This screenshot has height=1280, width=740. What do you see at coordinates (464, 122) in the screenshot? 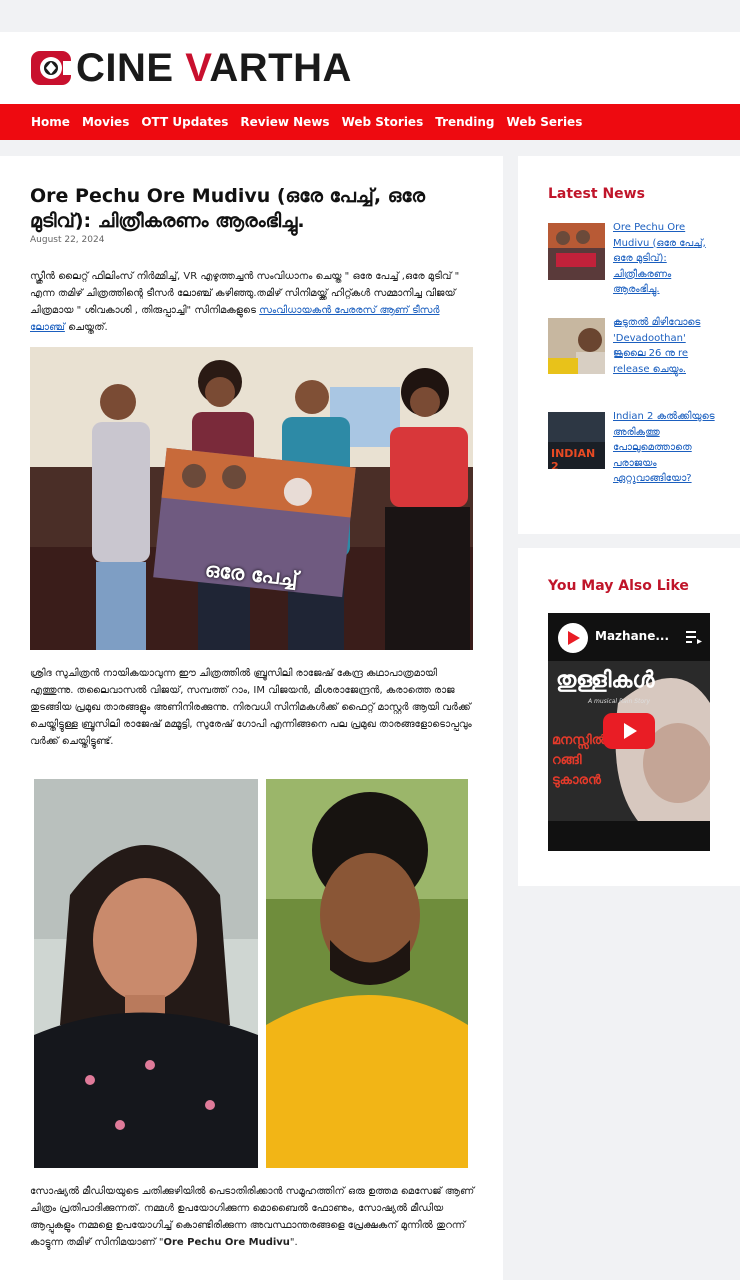
I see `nav-item-trending: Trending` at bounding box center [464, 122].